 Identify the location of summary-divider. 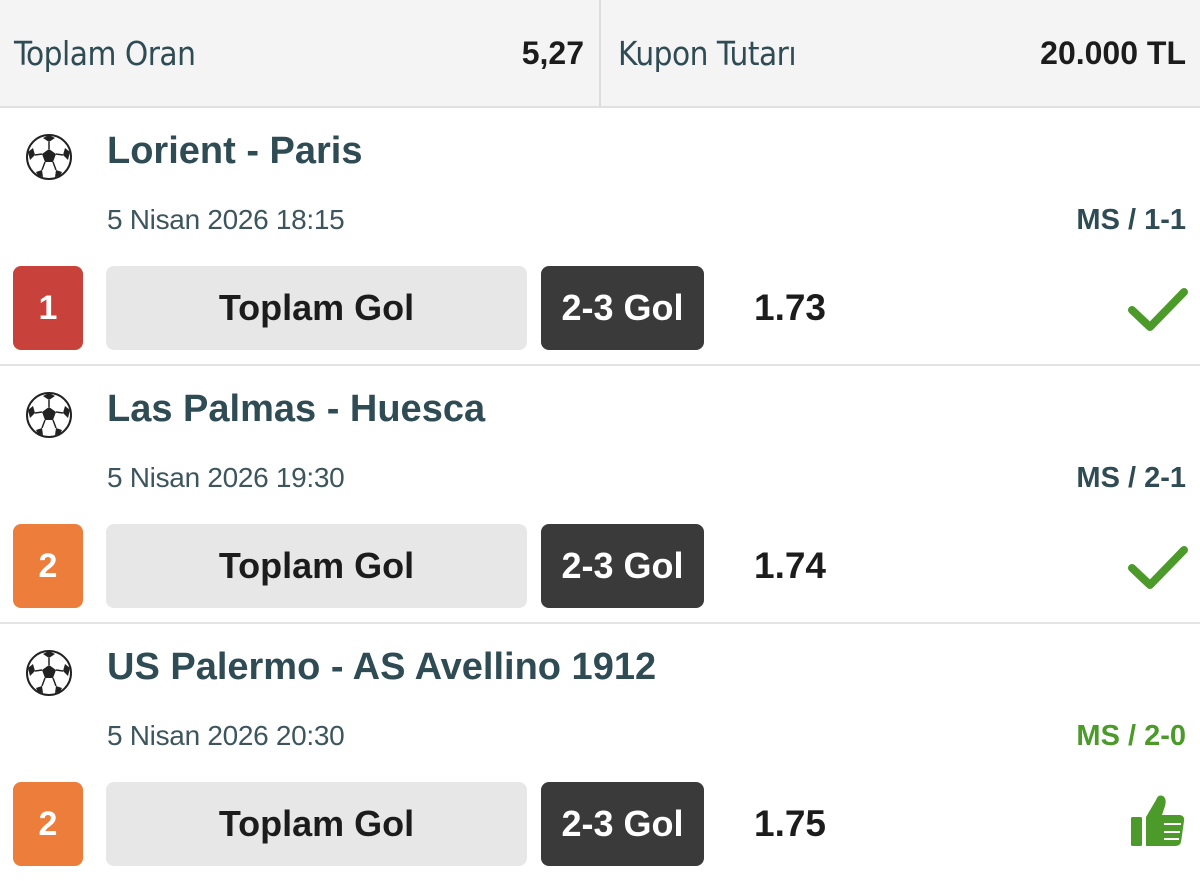
(600, 53).